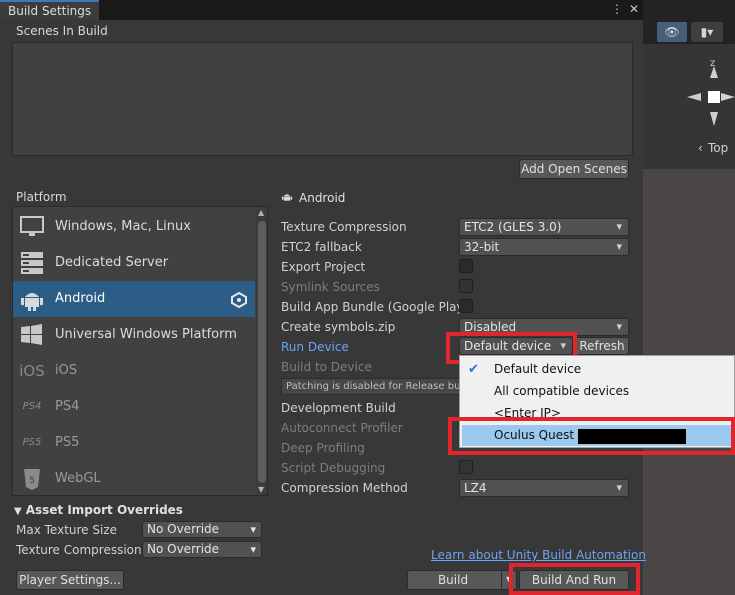 The image size is (735, 595). What do you see at coordinates (261, 489) in the screenshot?
I see `scroll-down-icon: ▼` at bounding box center [261, 489].